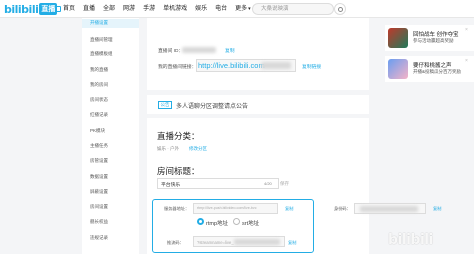 This screenshot has width=474, height=254. Describe the element at coordinates (342, 208) in the screenshot. I see `identity-code-label: 身份码：` at that location.